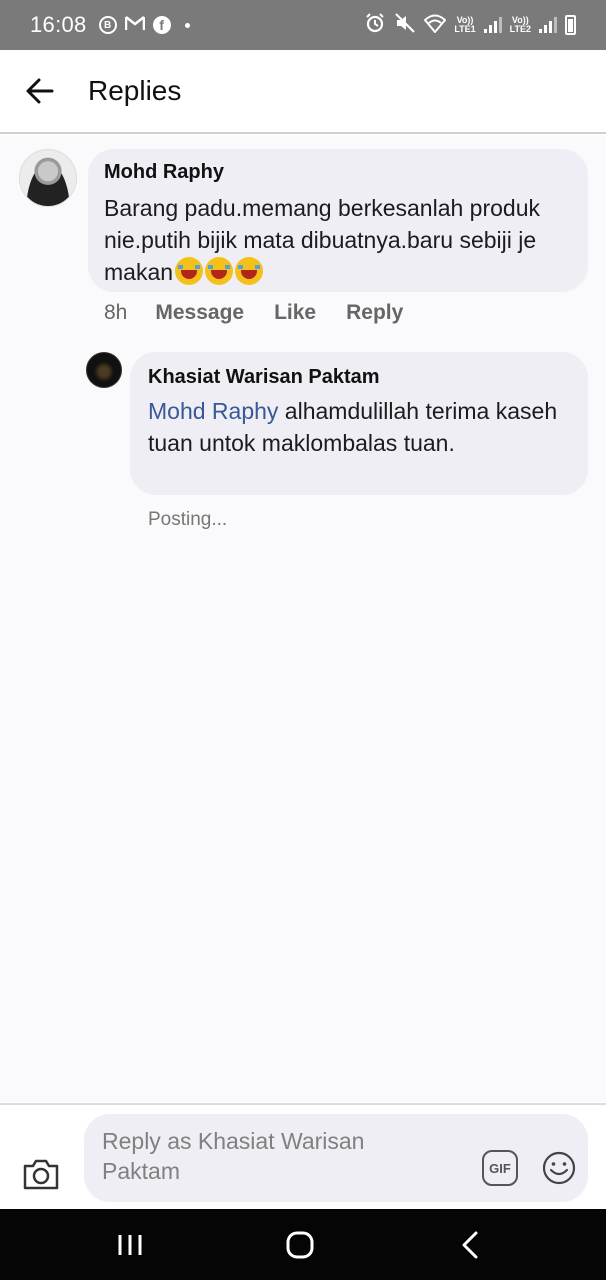  Describe the element at coordinates (213, 411) in the screenshot. I see `mention-link: Mohd Raphy` at that location.